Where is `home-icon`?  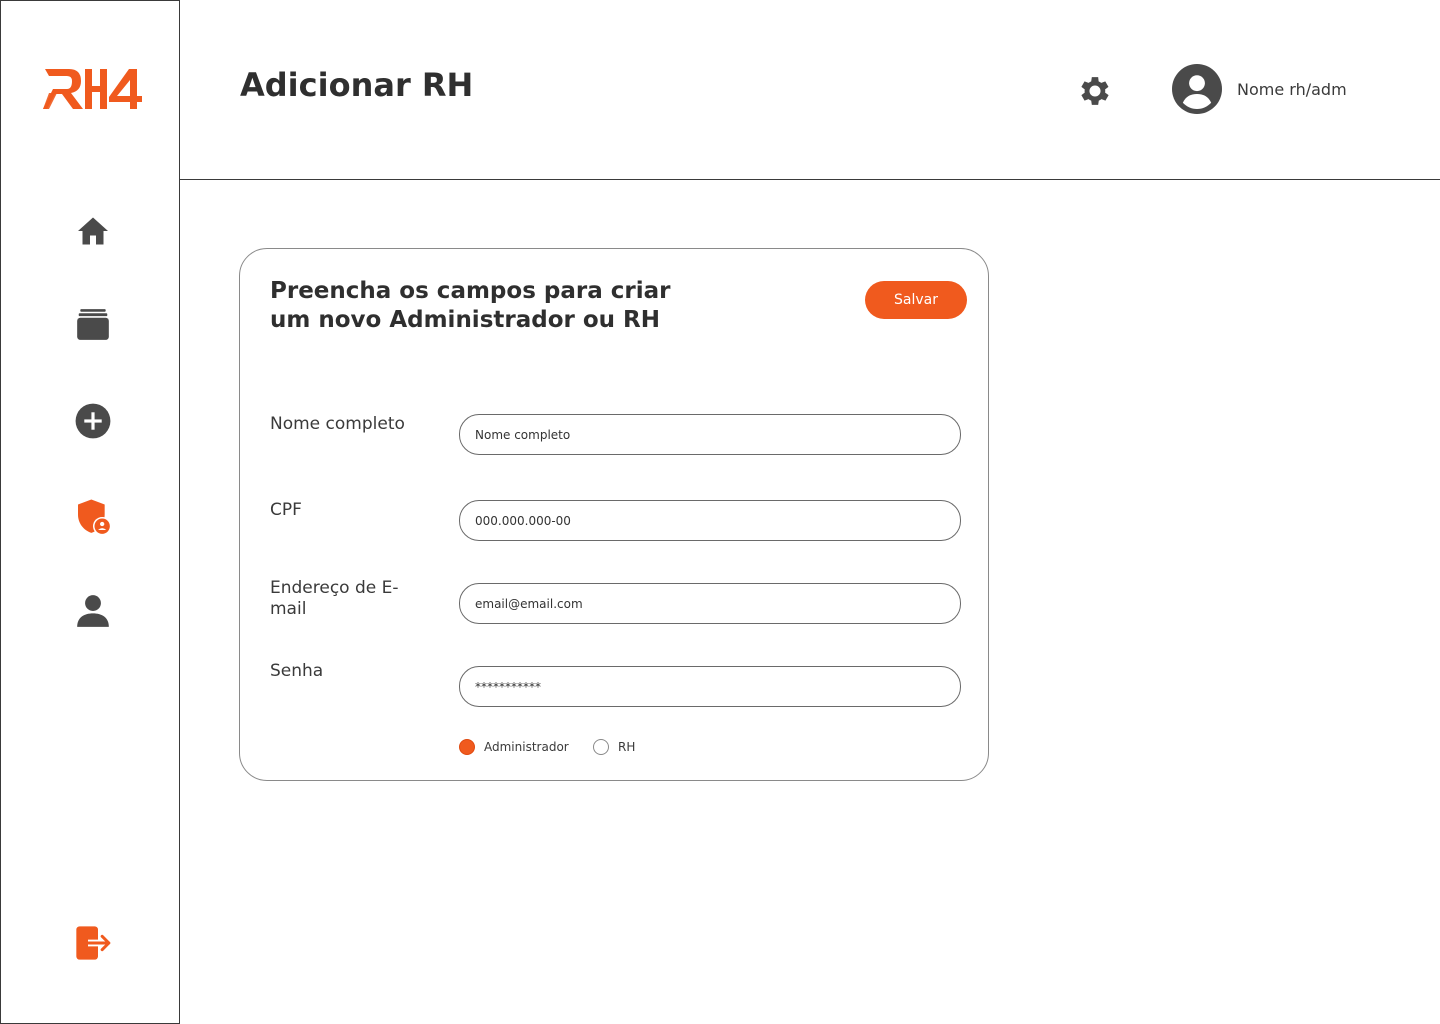 home-icon is located at coordinates (93, 231).